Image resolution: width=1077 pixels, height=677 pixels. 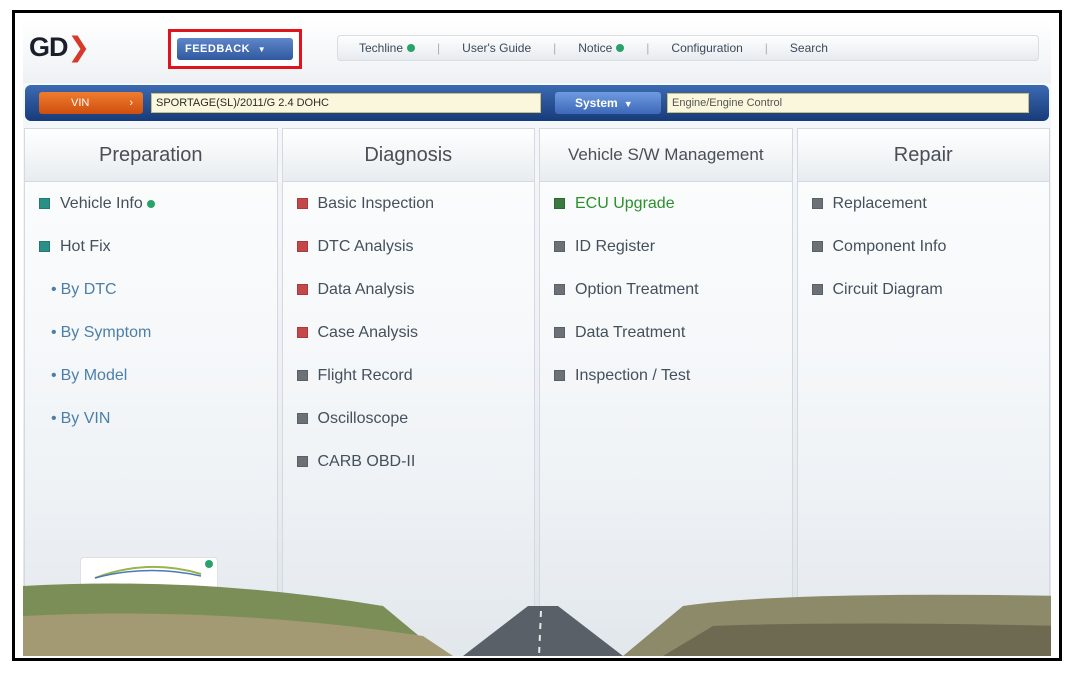 I want to click on menu-item-case-analysis: Case Analysis, so click(x=409, y=332).